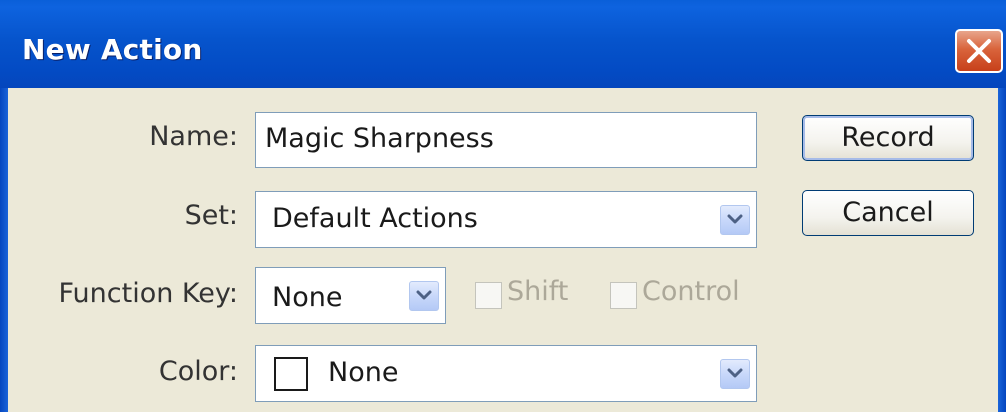 This screenshot has height=412, width=1006. What do you see at coordinates (307, 297) in the screenshot?
I see `function-key-value: None` at bounding box center [307, 297].